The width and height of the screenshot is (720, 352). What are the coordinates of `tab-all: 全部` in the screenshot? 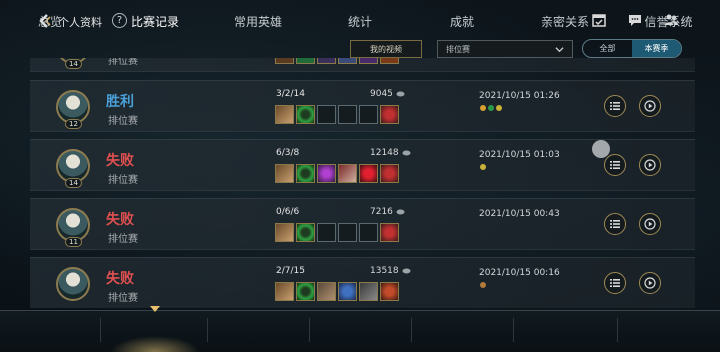 It's located at (607, 48).